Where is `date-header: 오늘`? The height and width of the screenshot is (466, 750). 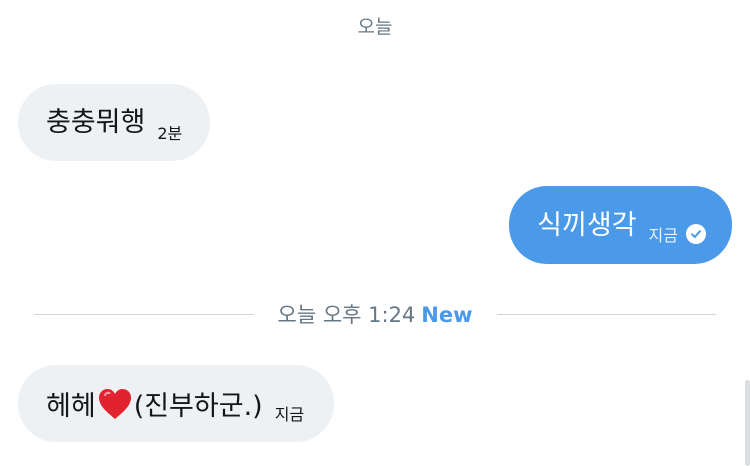 date-header: 오늘 is located at coordinates (375, 27).